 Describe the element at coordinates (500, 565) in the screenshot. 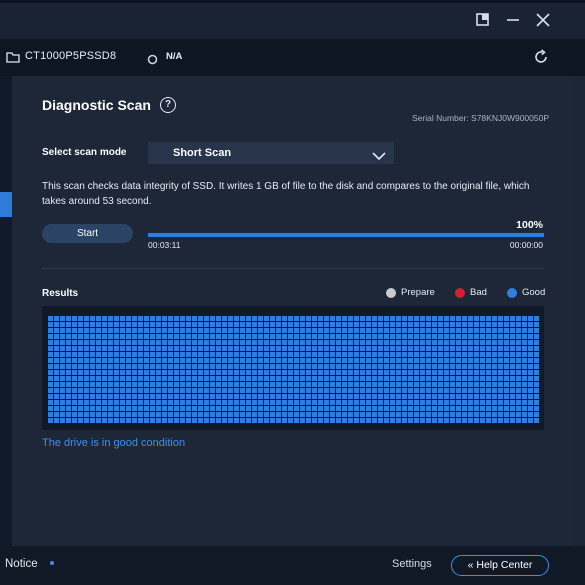

I see `help-center-button: « Help Center` at that location.